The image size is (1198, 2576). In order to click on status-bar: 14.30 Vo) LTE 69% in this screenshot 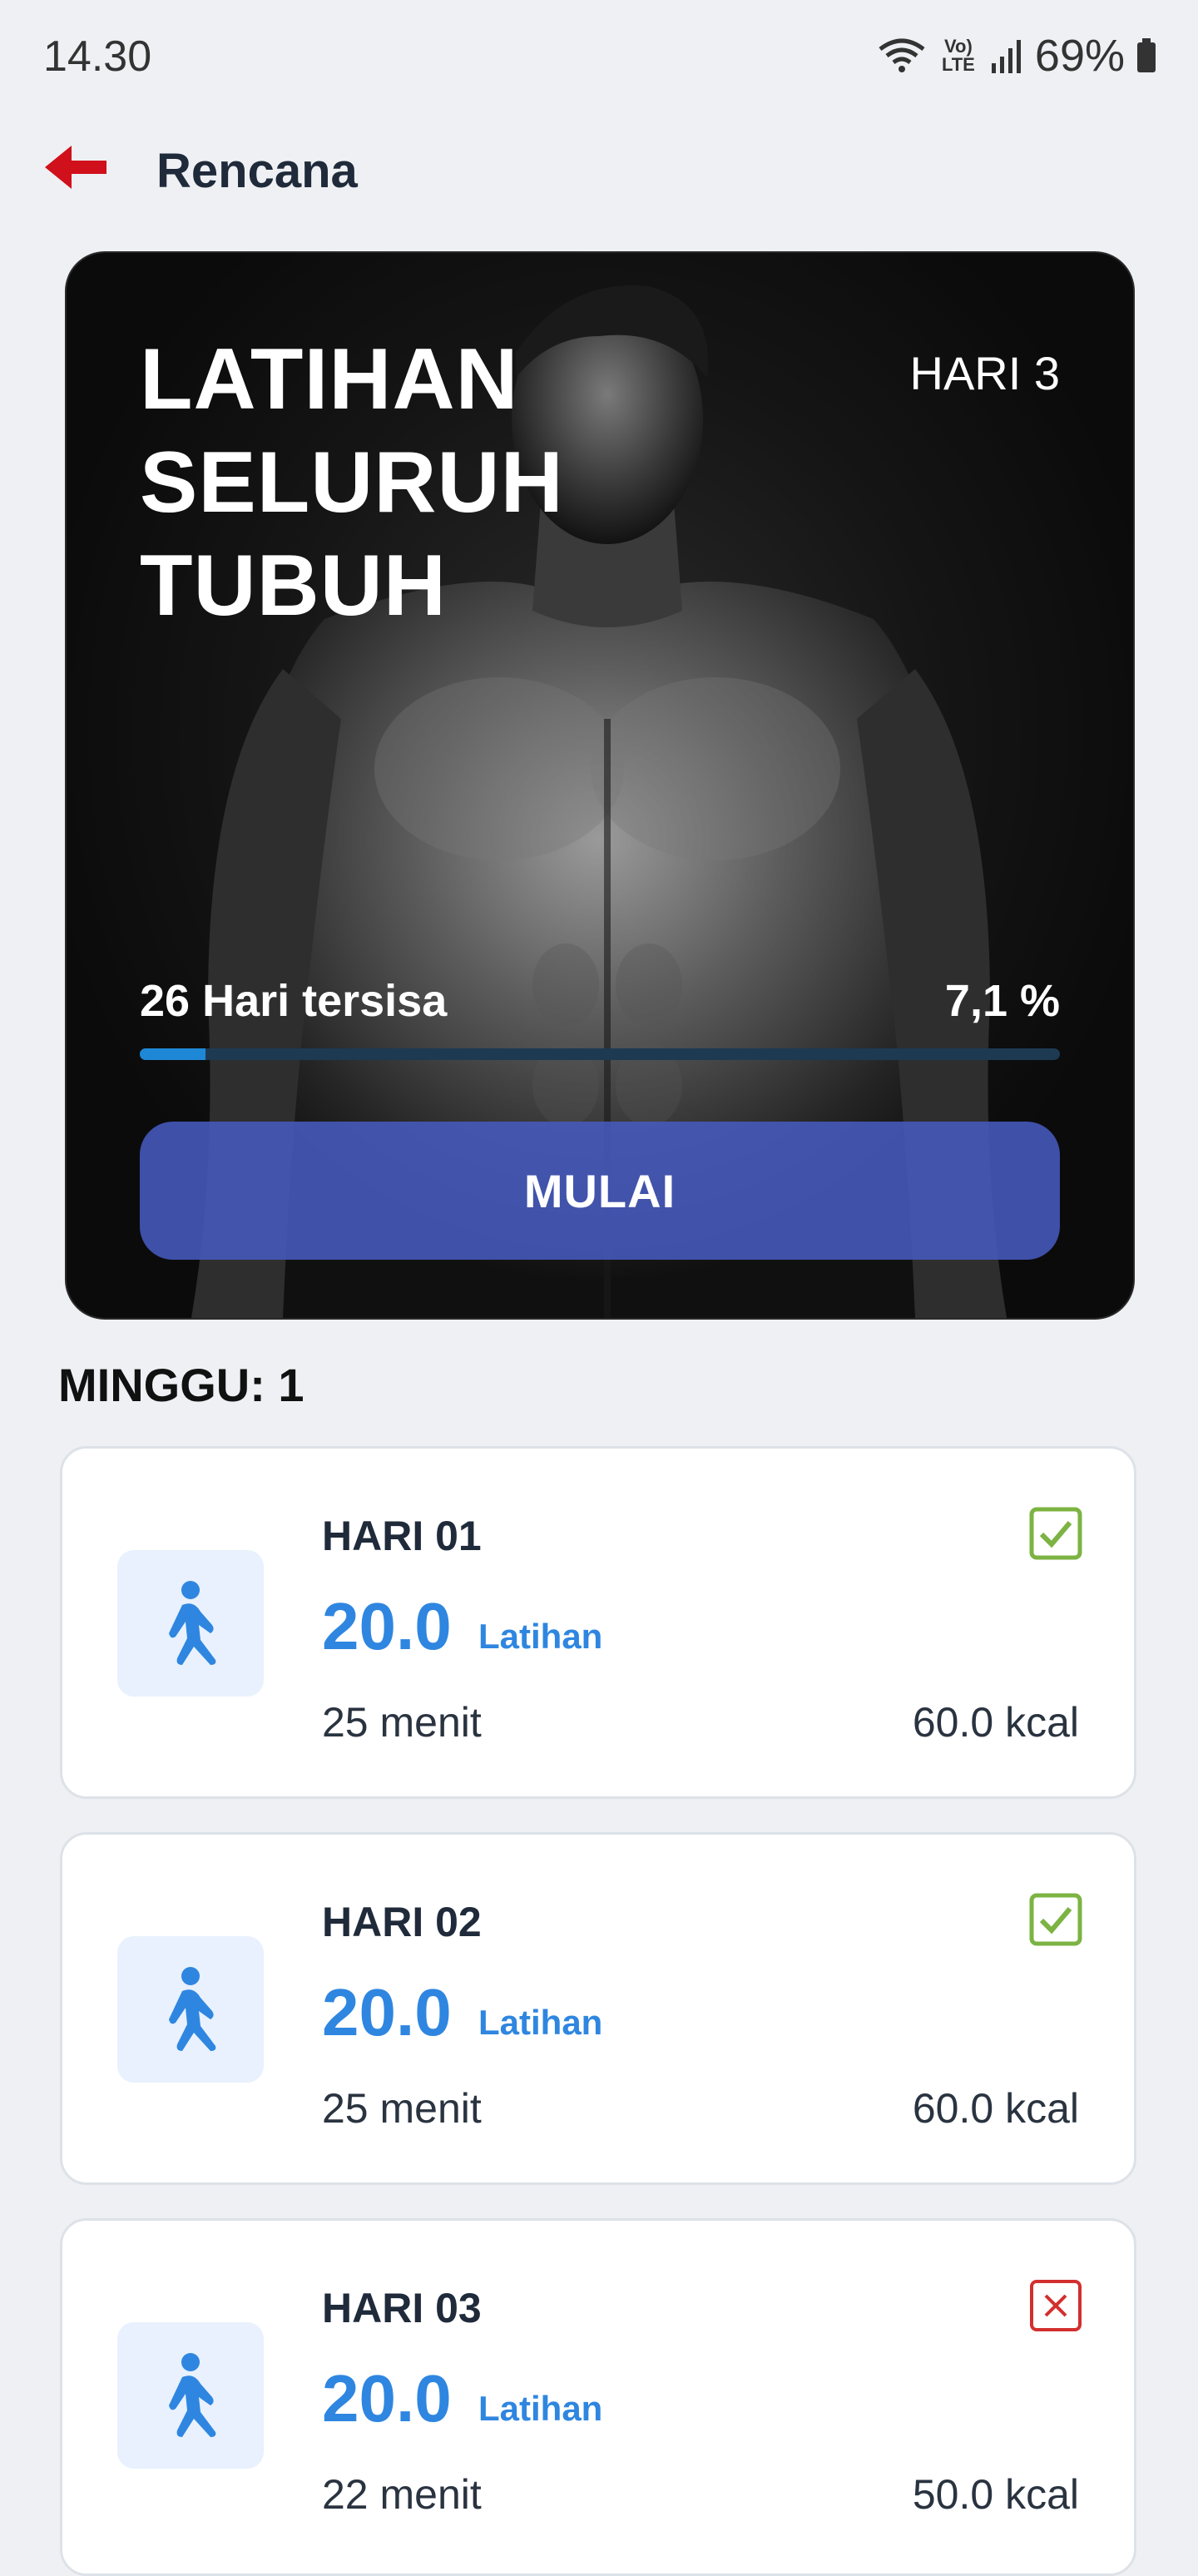, I will do `click(599, 58)`.